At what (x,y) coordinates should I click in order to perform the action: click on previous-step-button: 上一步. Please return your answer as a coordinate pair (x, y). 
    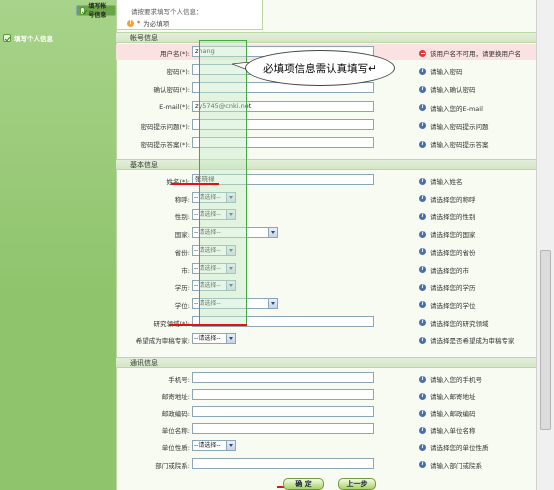
    Looking at the image, I should click on (357, 484).